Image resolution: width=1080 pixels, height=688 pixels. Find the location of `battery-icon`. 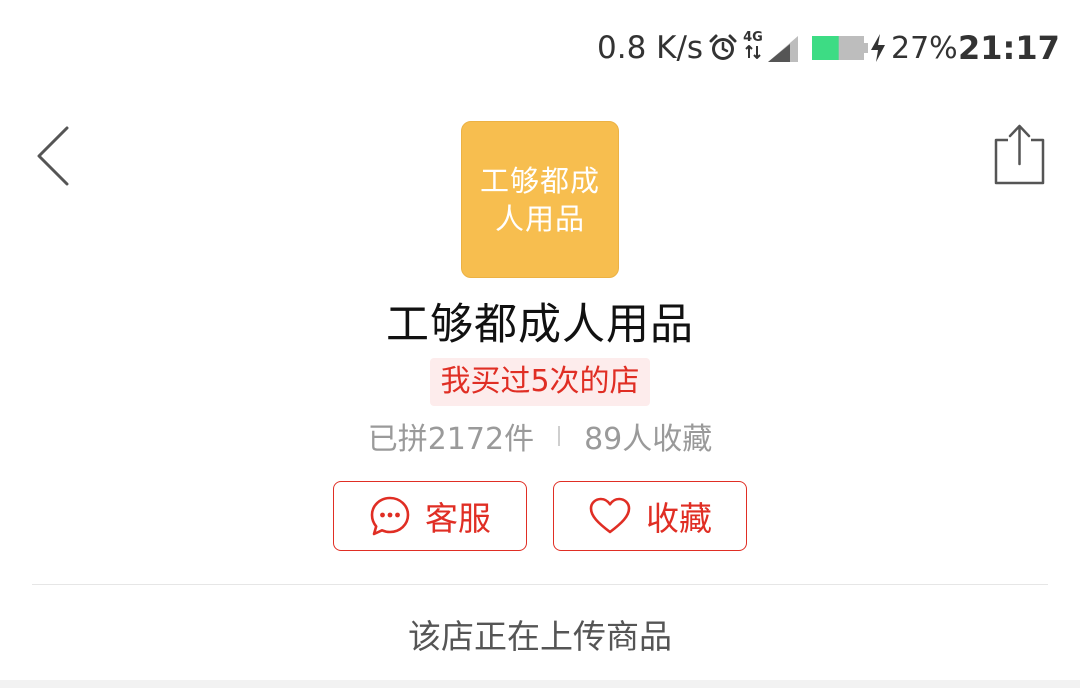

battery-icon is located at coordinates (840, 48).